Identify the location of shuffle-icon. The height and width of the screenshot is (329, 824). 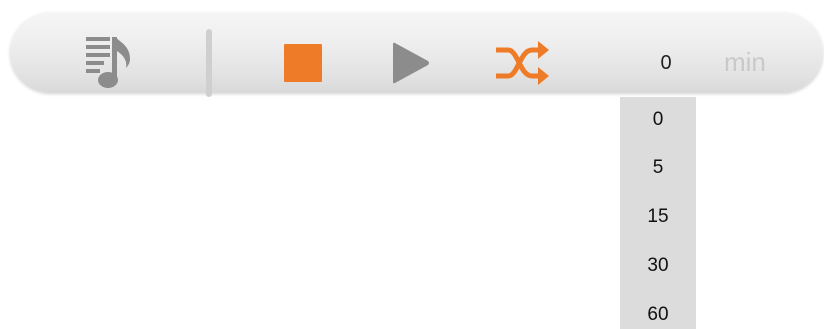
(522, 63).